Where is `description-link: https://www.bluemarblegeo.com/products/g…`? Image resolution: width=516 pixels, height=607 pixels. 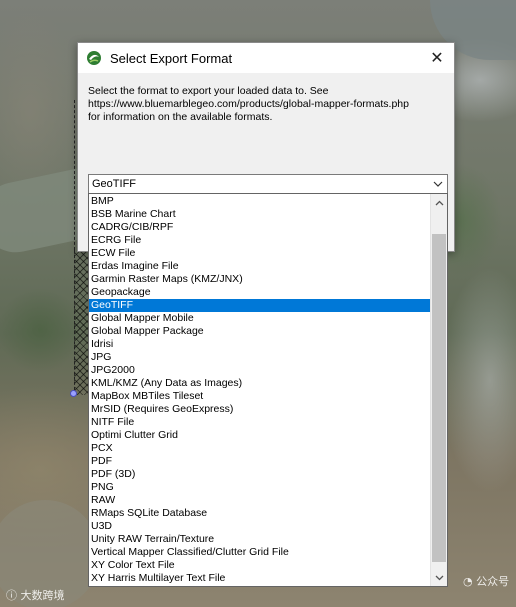 description-link: https://www.bluemarblegeo.com/products/g… is located at coordinates (268, 104).